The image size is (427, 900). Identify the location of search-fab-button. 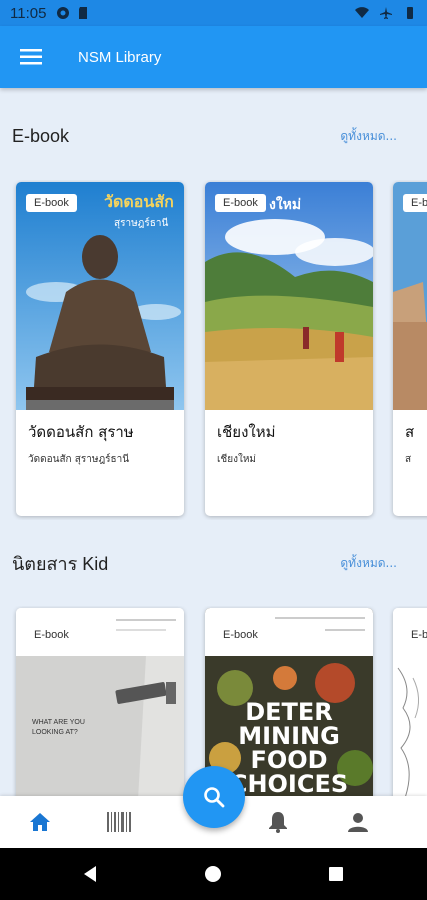
(214, 797).